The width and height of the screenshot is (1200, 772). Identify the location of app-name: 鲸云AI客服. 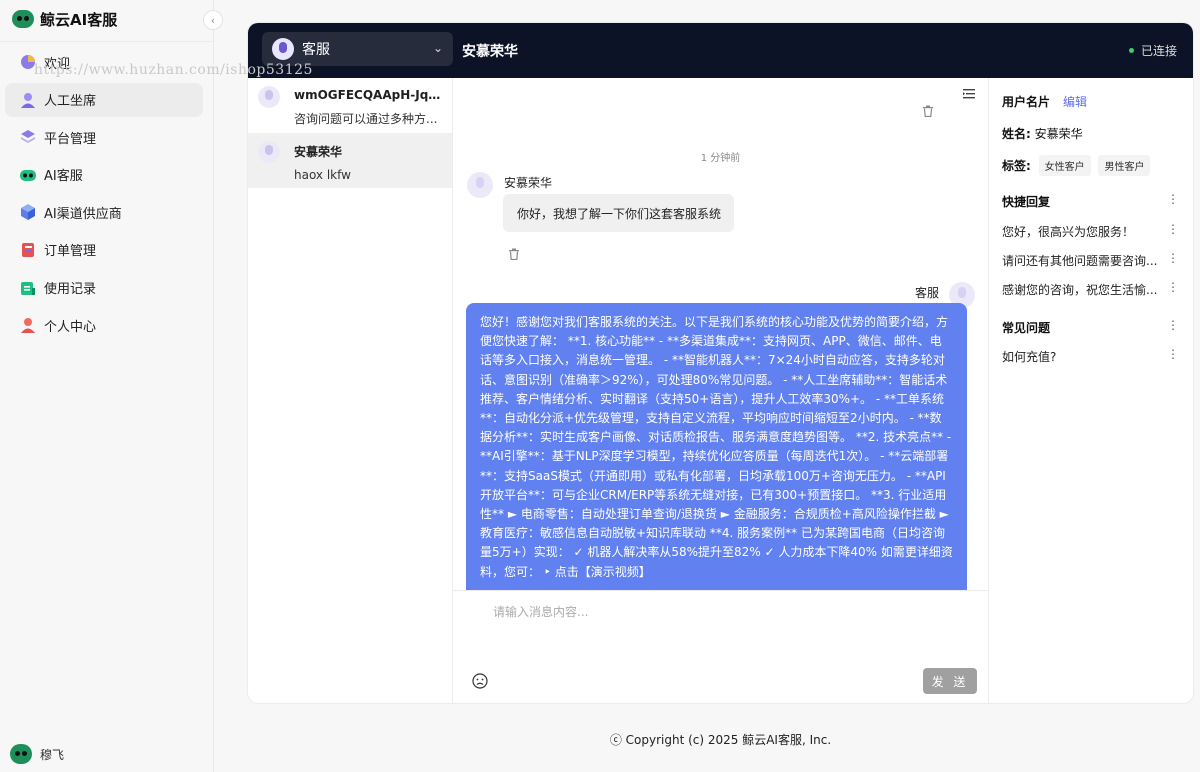
(79, 19).